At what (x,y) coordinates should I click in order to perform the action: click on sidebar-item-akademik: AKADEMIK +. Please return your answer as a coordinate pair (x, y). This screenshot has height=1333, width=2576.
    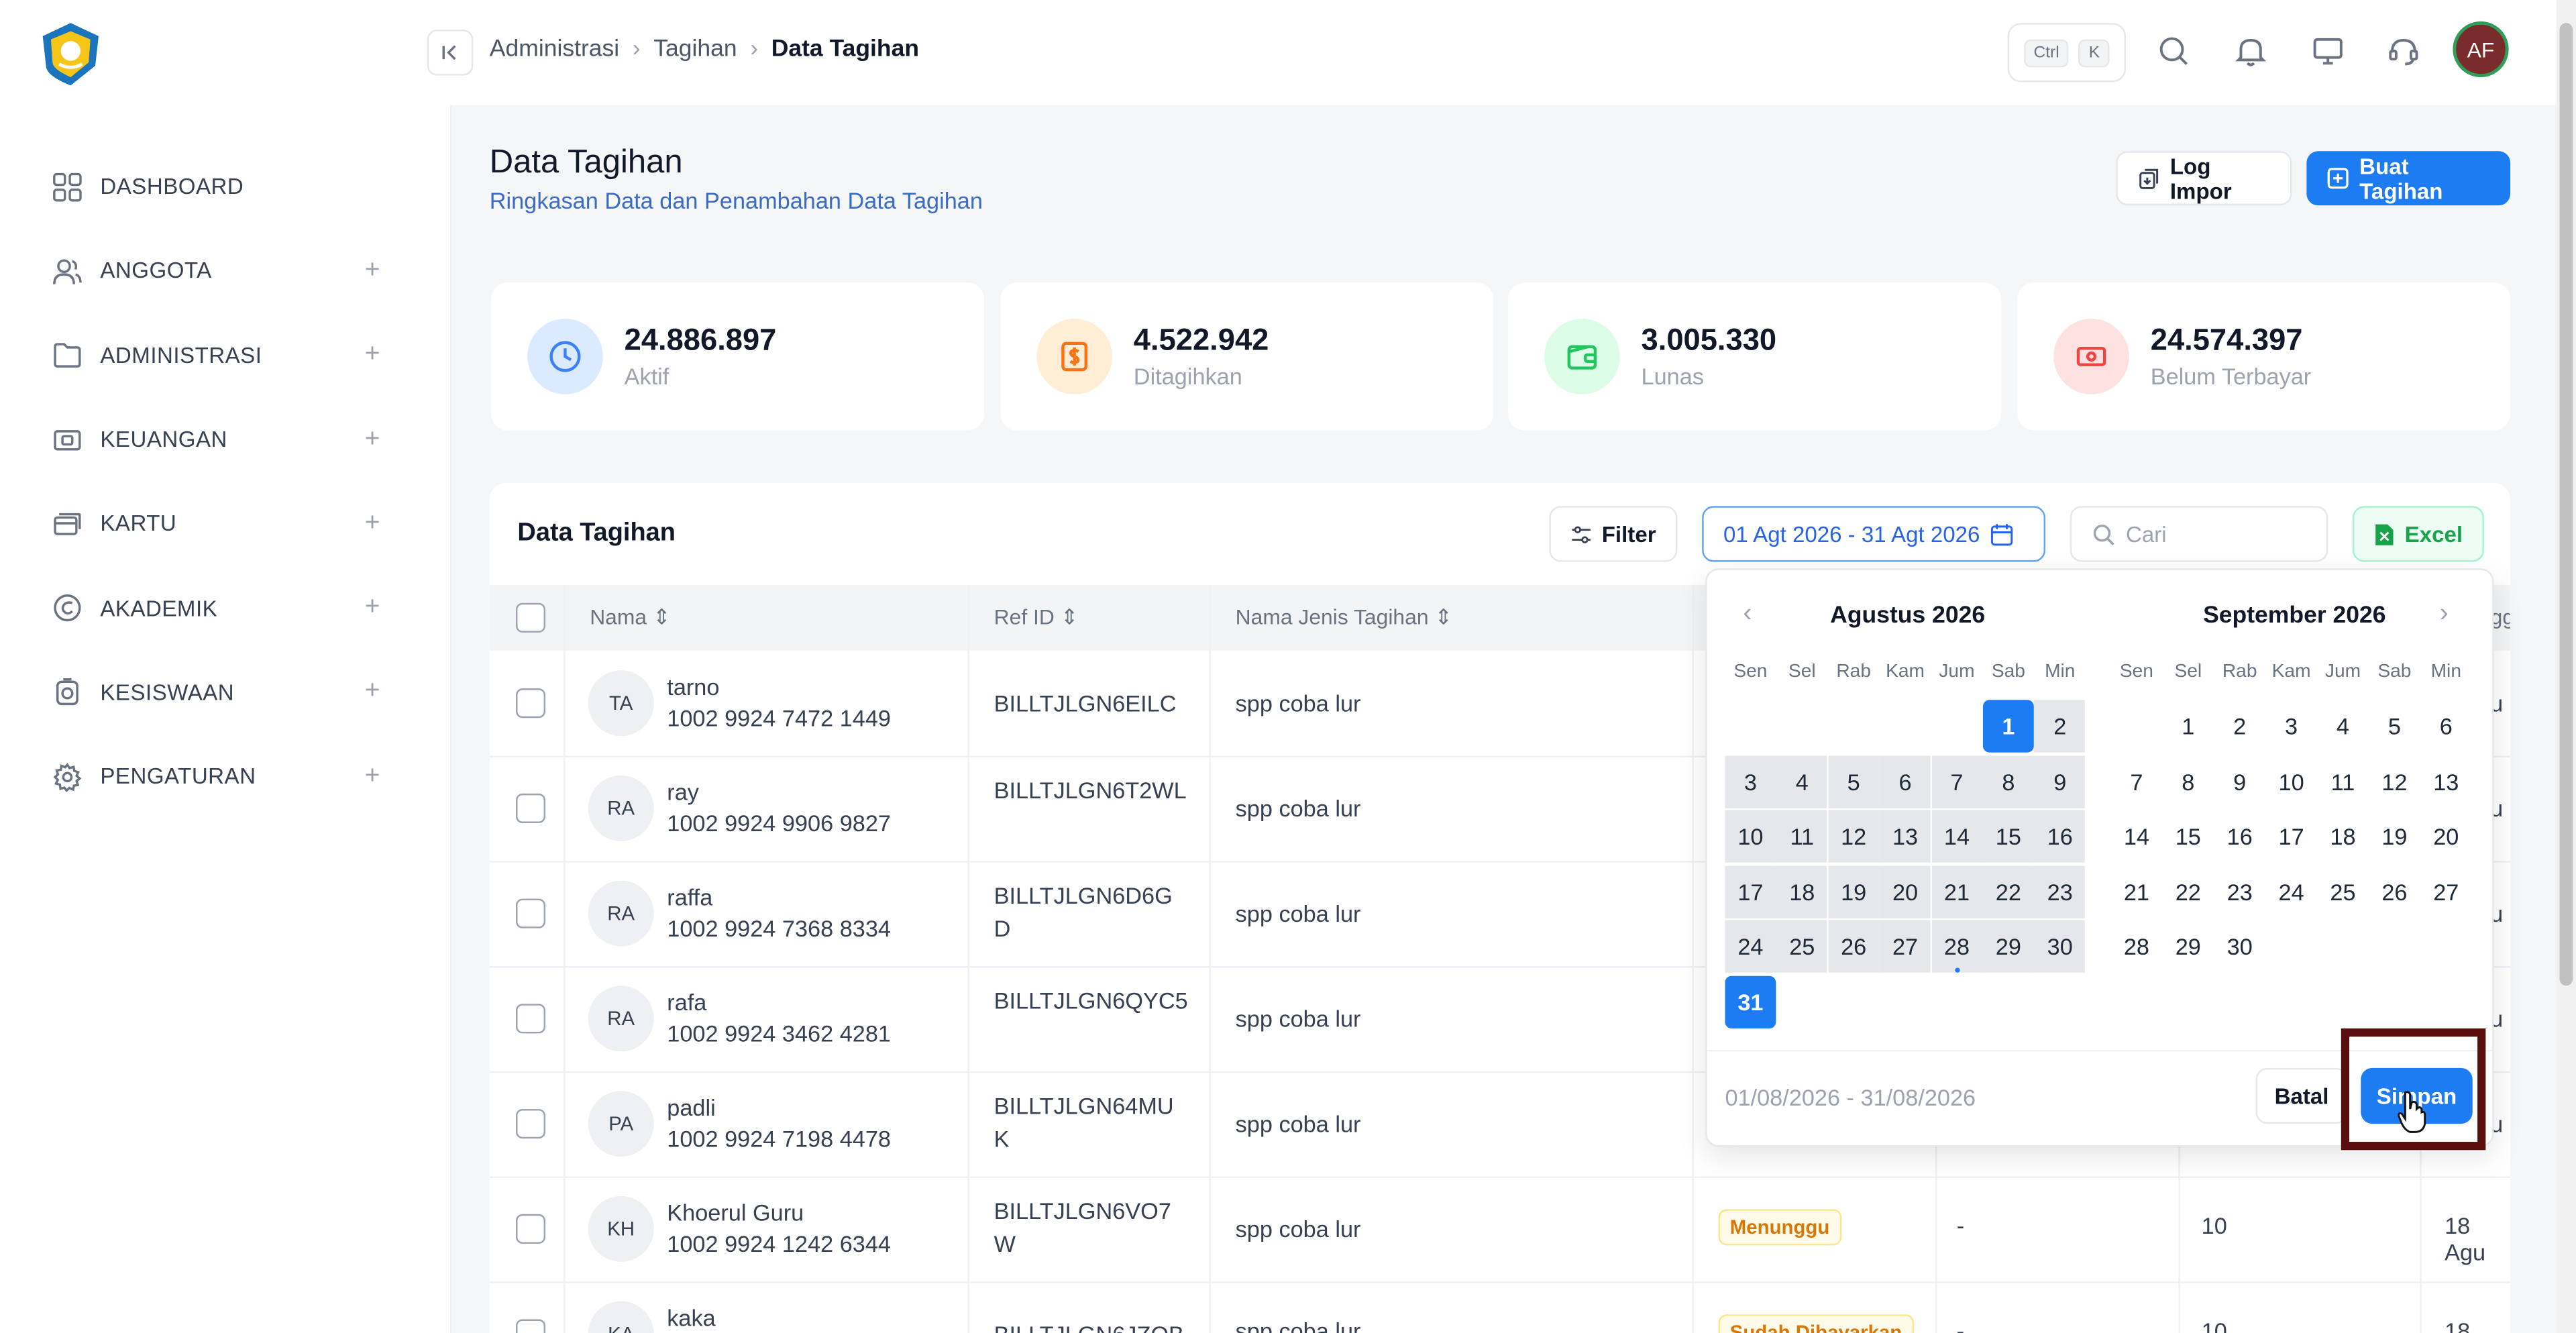
    Looking at the image, I should click on (225, 608).